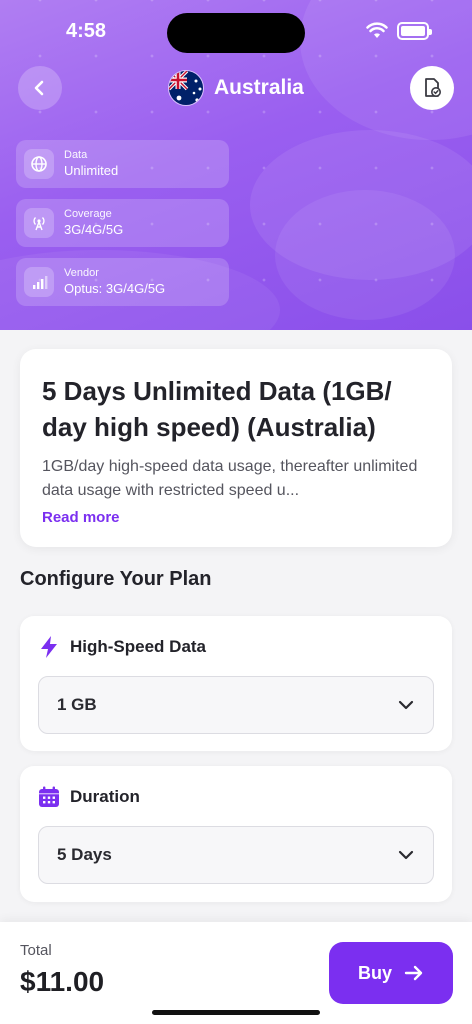 This screenshot has width=472, height=1024. I want to click on dynamic-island, so click(236, 33).